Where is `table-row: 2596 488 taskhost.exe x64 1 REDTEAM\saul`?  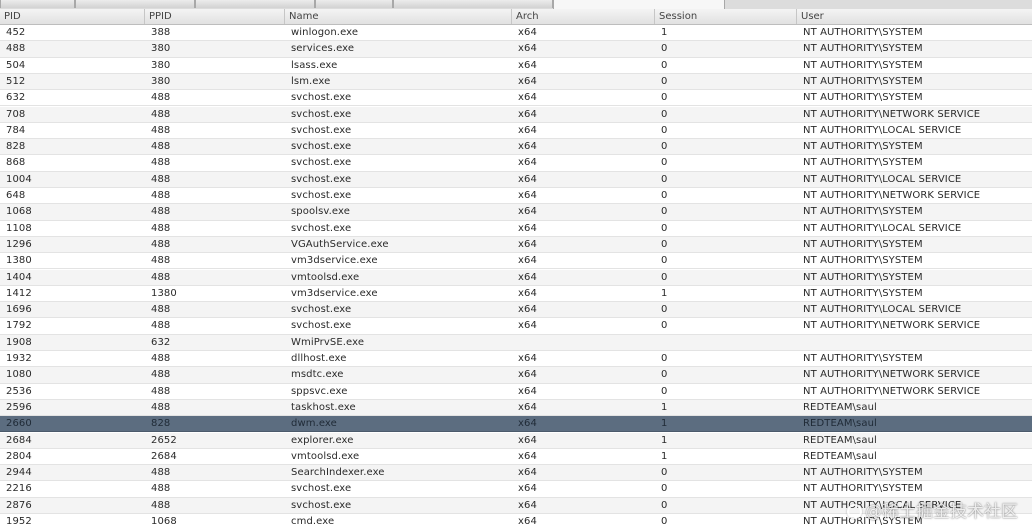 table-row: 2596 488 taskhost.exe x64 1 REDTEAM\saul is located at coordinates (516, 408).